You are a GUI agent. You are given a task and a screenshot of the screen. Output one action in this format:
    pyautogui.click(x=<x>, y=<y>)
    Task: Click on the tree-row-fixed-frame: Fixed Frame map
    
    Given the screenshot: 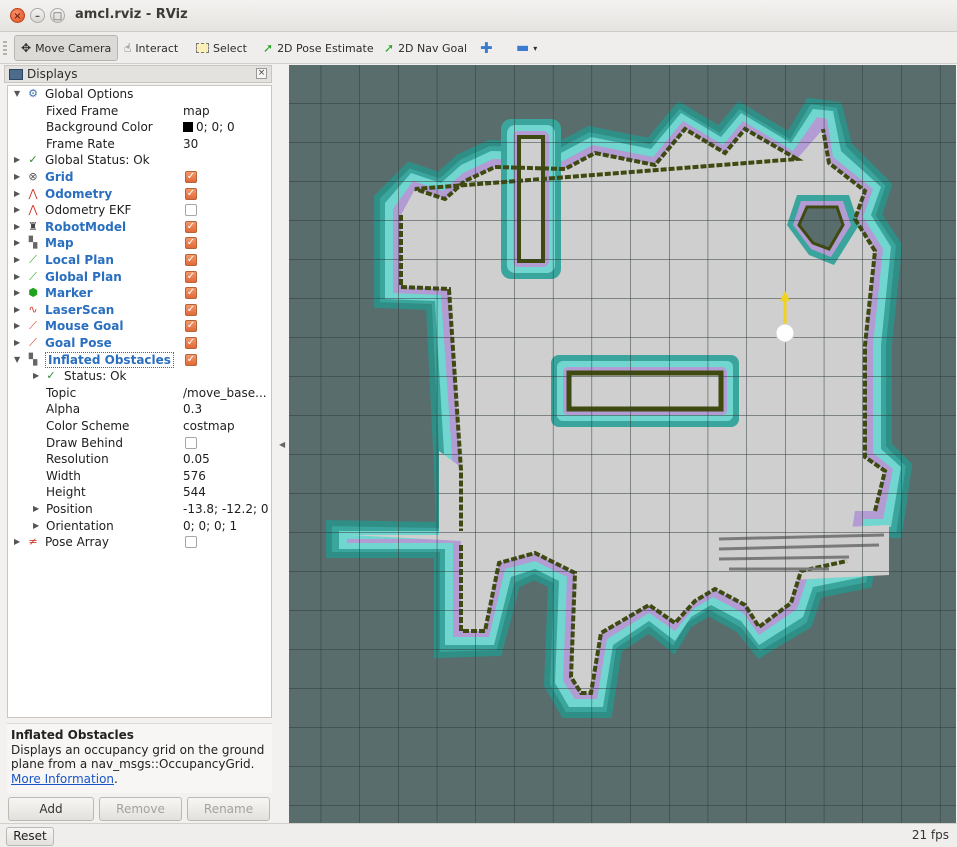 What is the action you would take?
    pyautogui.click(x=139, y=111)
    